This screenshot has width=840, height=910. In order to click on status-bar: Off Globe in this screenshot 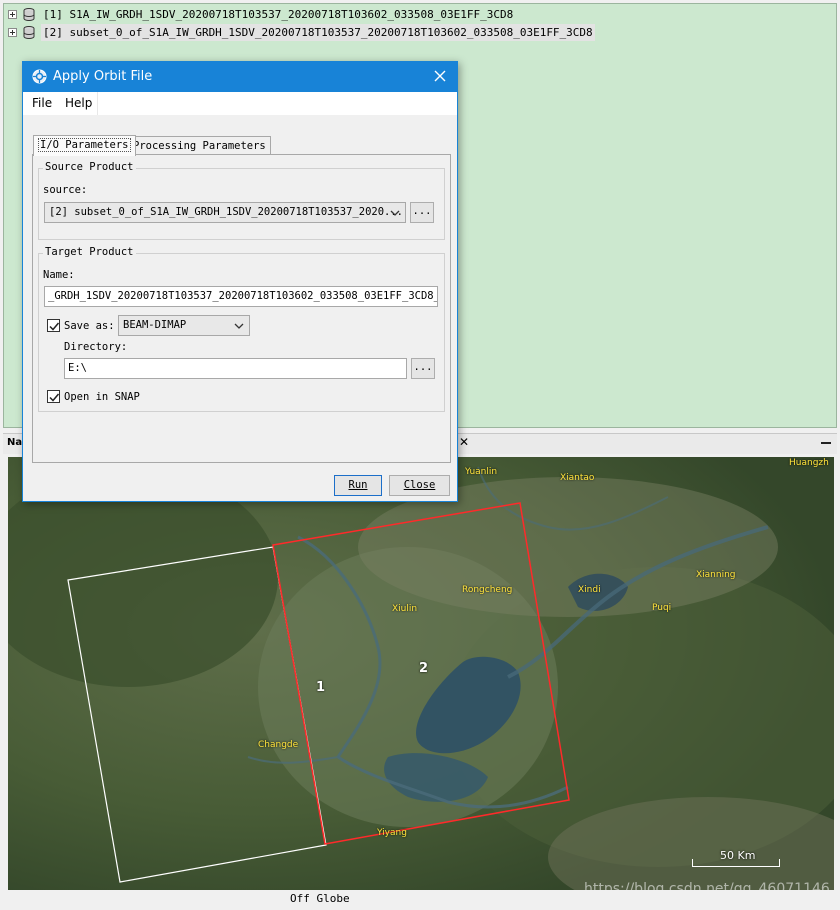, I will do `click(420, 899)`.